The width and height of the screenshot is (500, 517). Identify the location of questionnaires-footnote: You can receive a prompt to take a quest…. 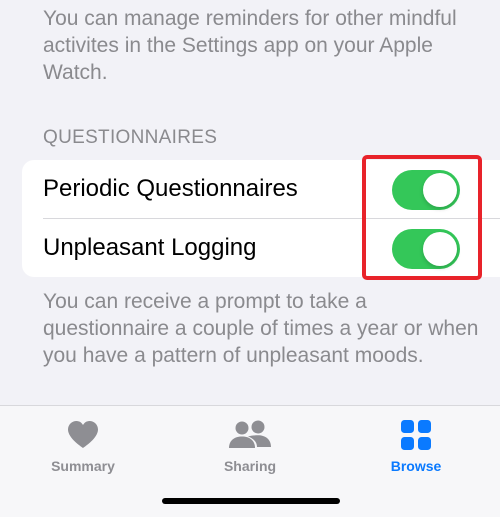
(261, 328).